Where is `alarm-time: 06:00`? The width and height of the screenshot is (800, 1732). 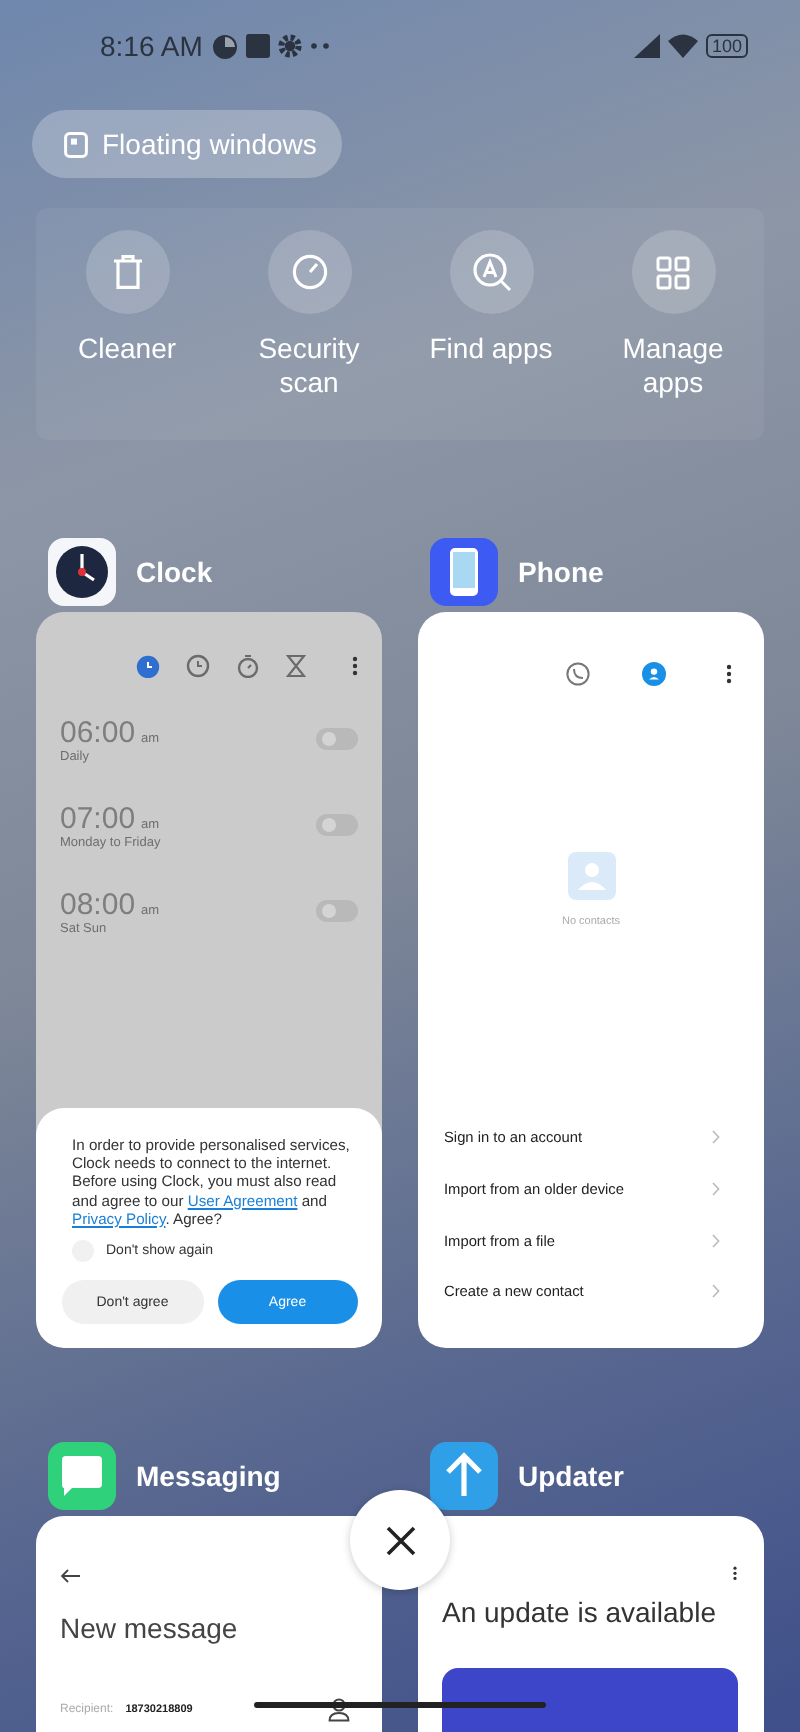
alarm-time: 06:00 is located at coordinates (98, 732).